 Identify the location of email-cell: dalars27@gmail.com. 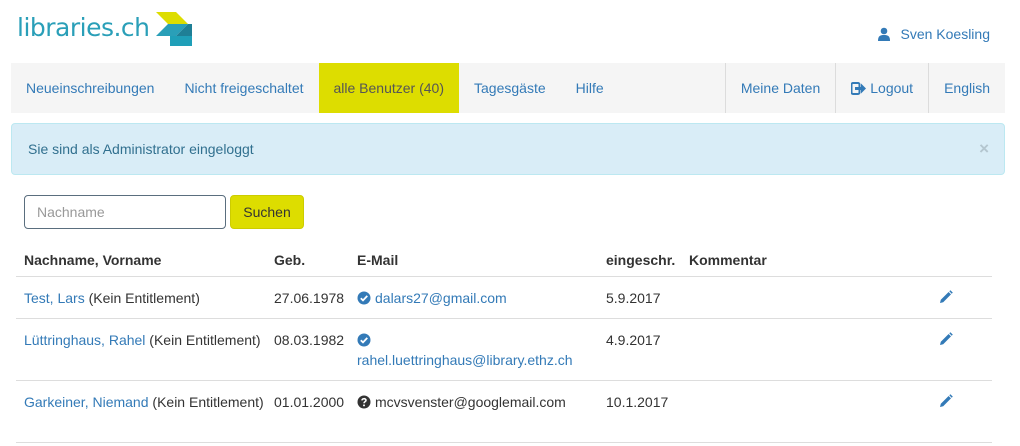
(479, 298).